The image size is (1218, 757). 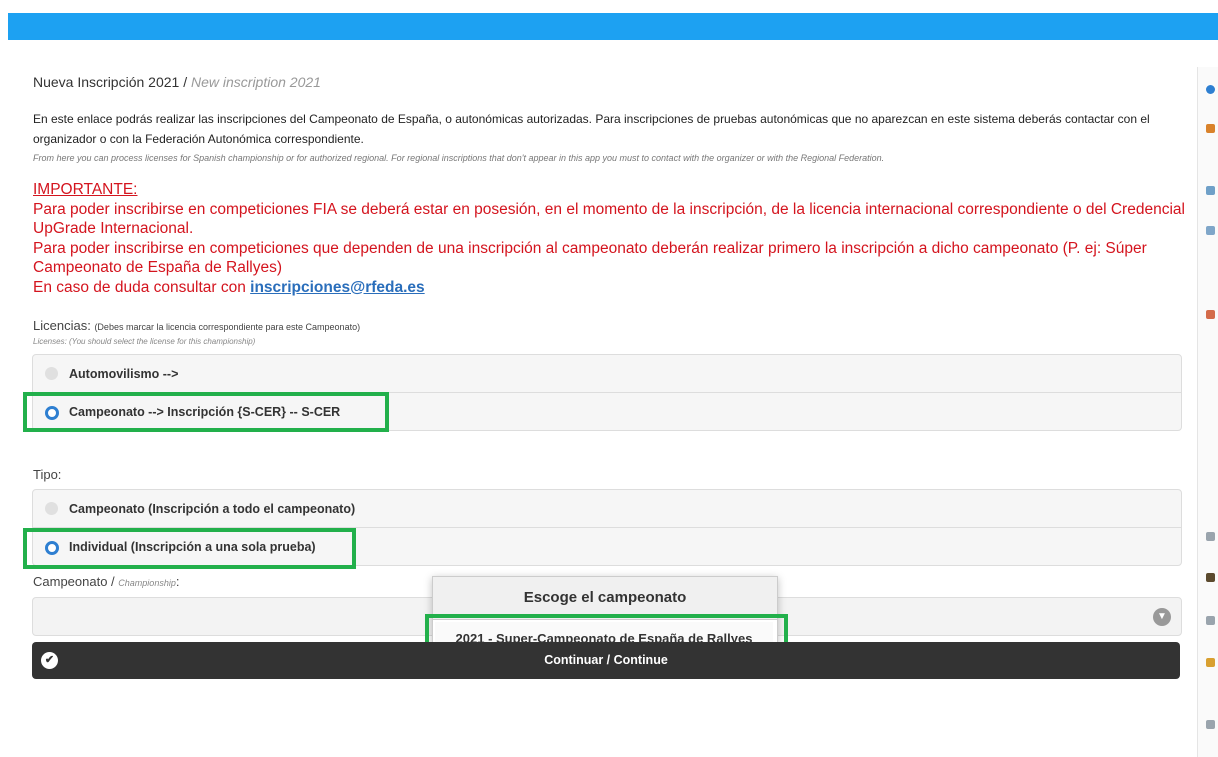 What do you see at coordinates (1210, 89) in the screenshot?
I see `info-icon` at bounding box center [1210, 89].